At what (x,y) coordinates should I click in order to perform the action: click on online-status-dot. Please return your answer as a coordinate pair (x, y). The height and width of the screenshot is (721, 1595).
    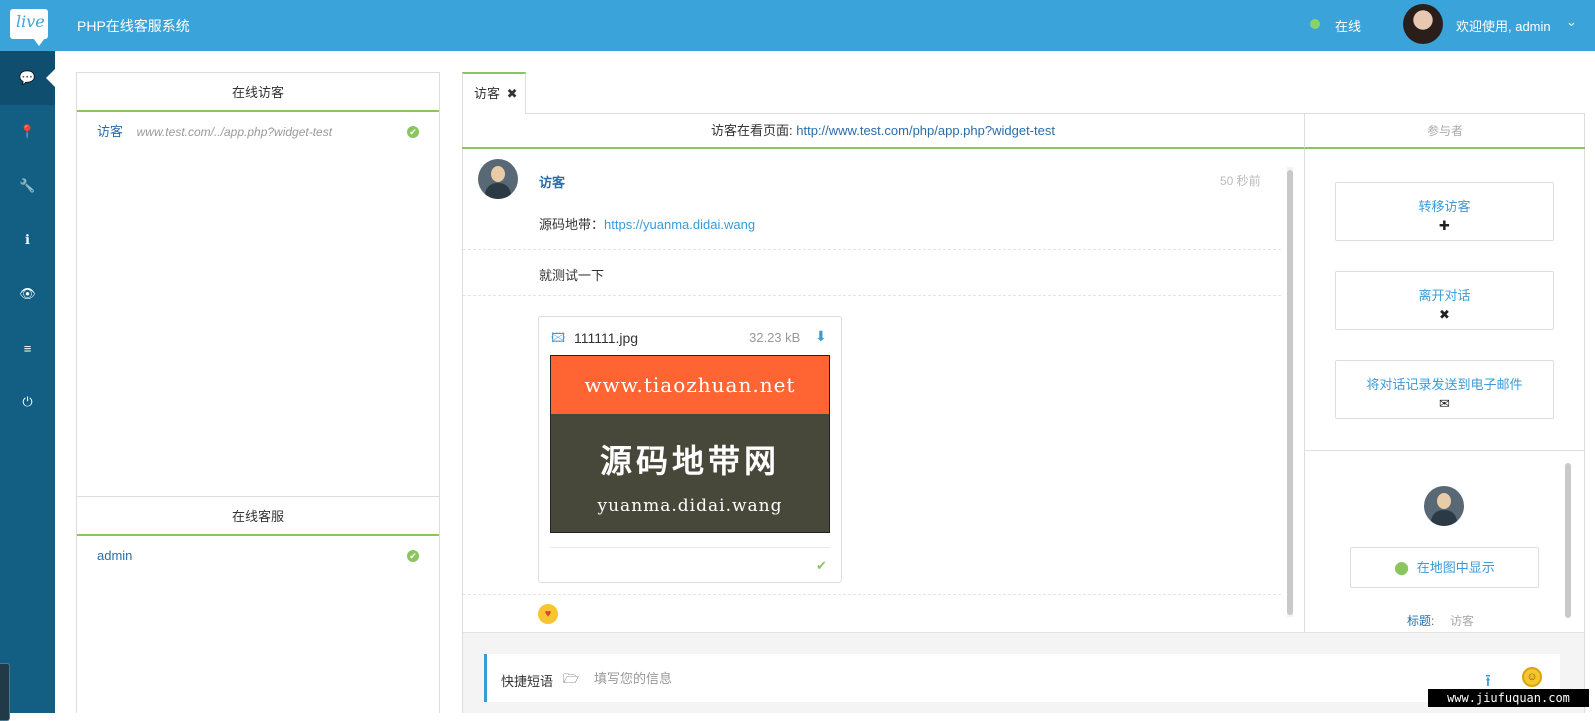
    Looking at the image, I should click on (1315, 24).